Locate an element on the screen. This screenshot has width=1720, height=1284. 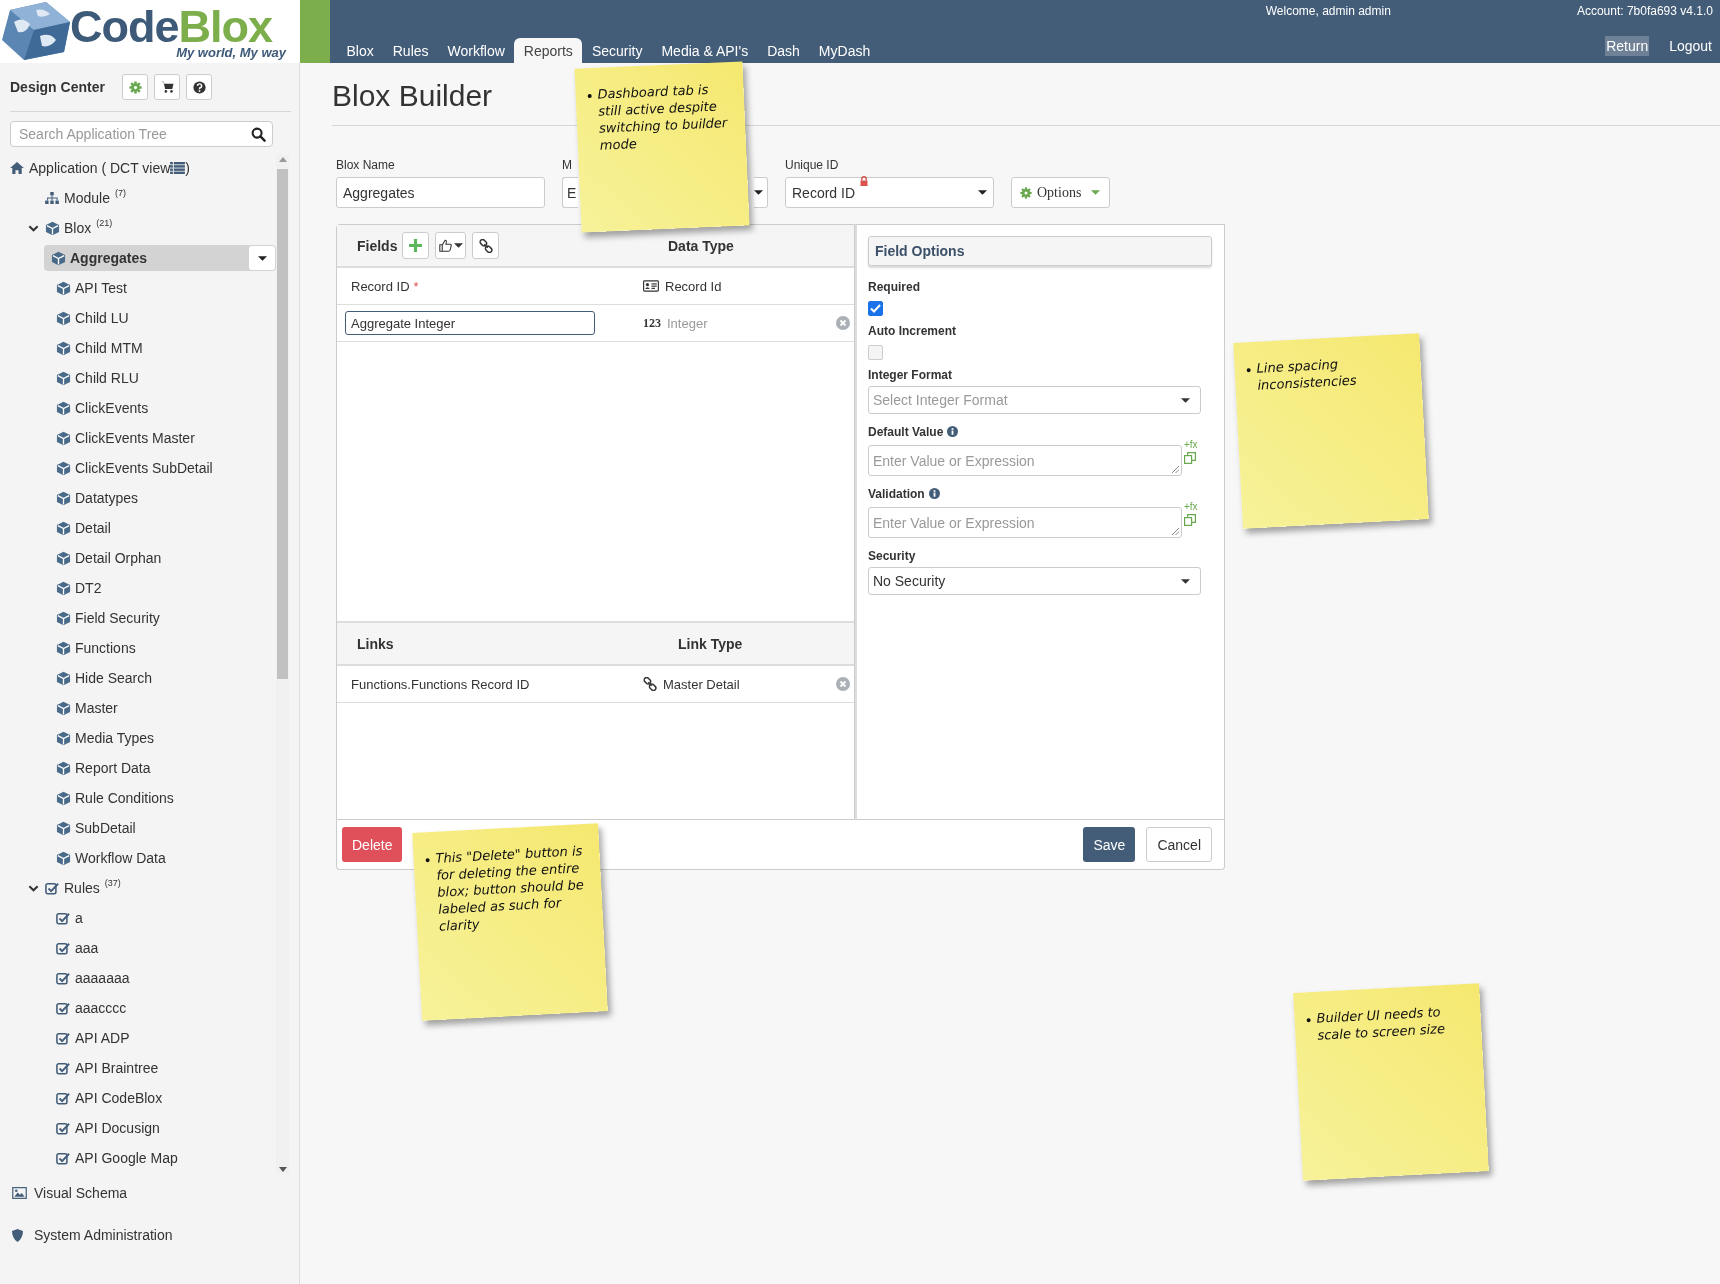
nav-tab: Media & API's is located at coordinates (704, 50).